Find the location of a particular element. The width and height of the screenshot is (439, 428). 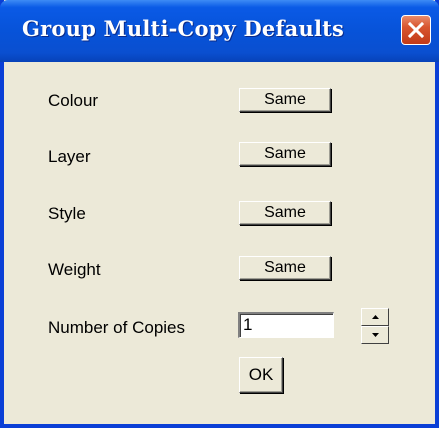

spin-up-icon is located at coordinates (375, 317).